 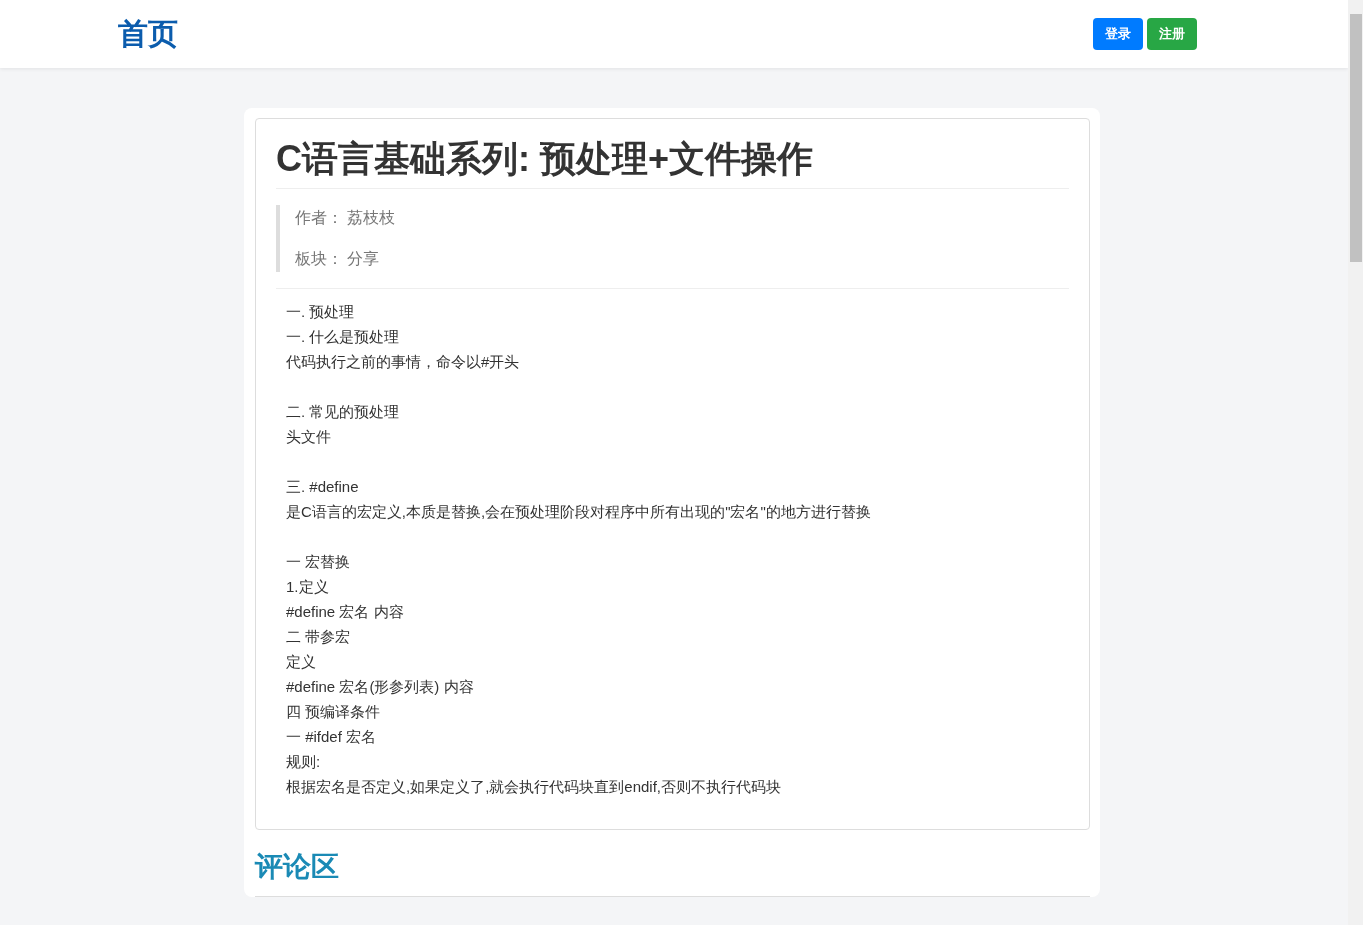 I want to click on text-line: 1.定义, so click(x=308, y=587).